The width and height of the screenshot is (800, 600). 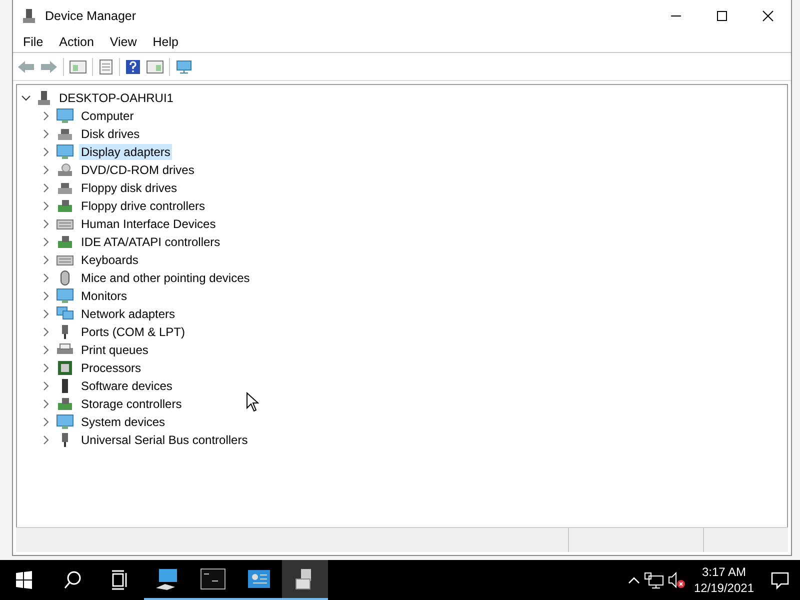 What do you see at coordinates (164, 440) in the screenshot?
I see `tree-item: Universal Serial Bus controllers` at bounding box center [164, 440].